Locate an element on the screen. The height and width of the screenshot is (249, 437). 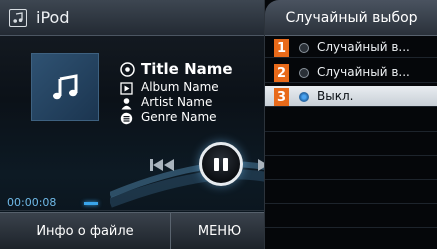
file-info-button: Инфо о файле is located at coordinates (85, 231).